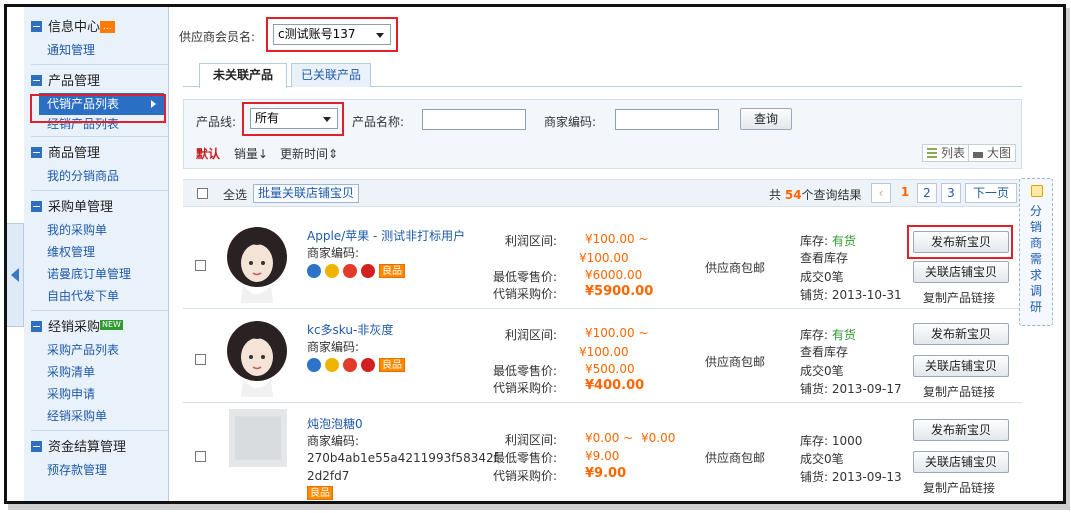  What do you see at coordinates (992, 153) in the screenshot?
I see `view-grid-button: 大图` at bounding box center [992, 153].